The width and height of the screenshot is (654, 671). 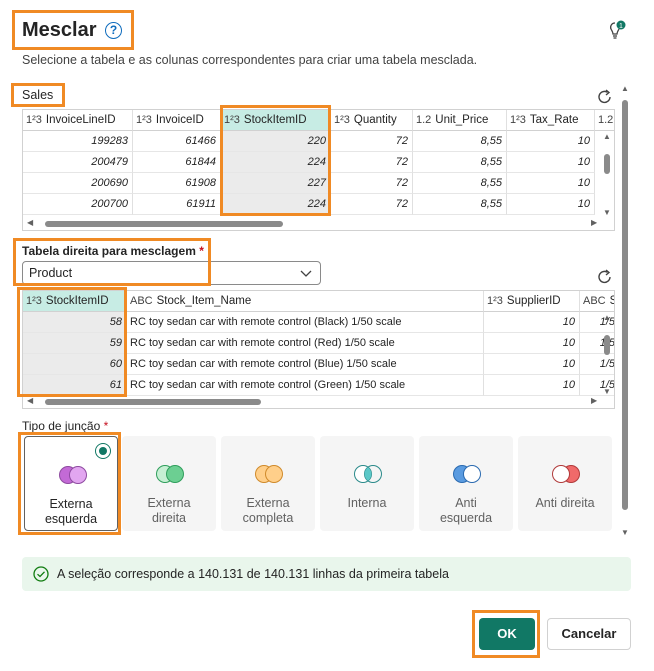 I want to click on cancel-button: Cancelar, so click(x=589, y=634).